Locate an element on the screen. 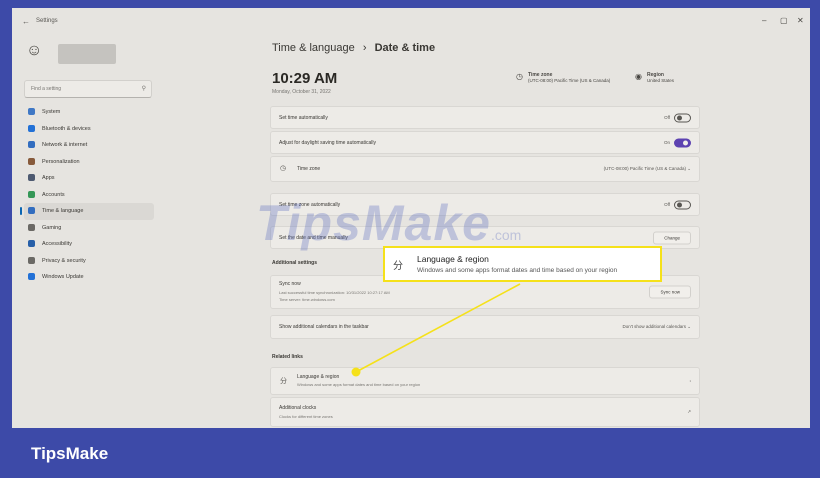  footer-banner: TipsMake is located at coordinates (410, 453).